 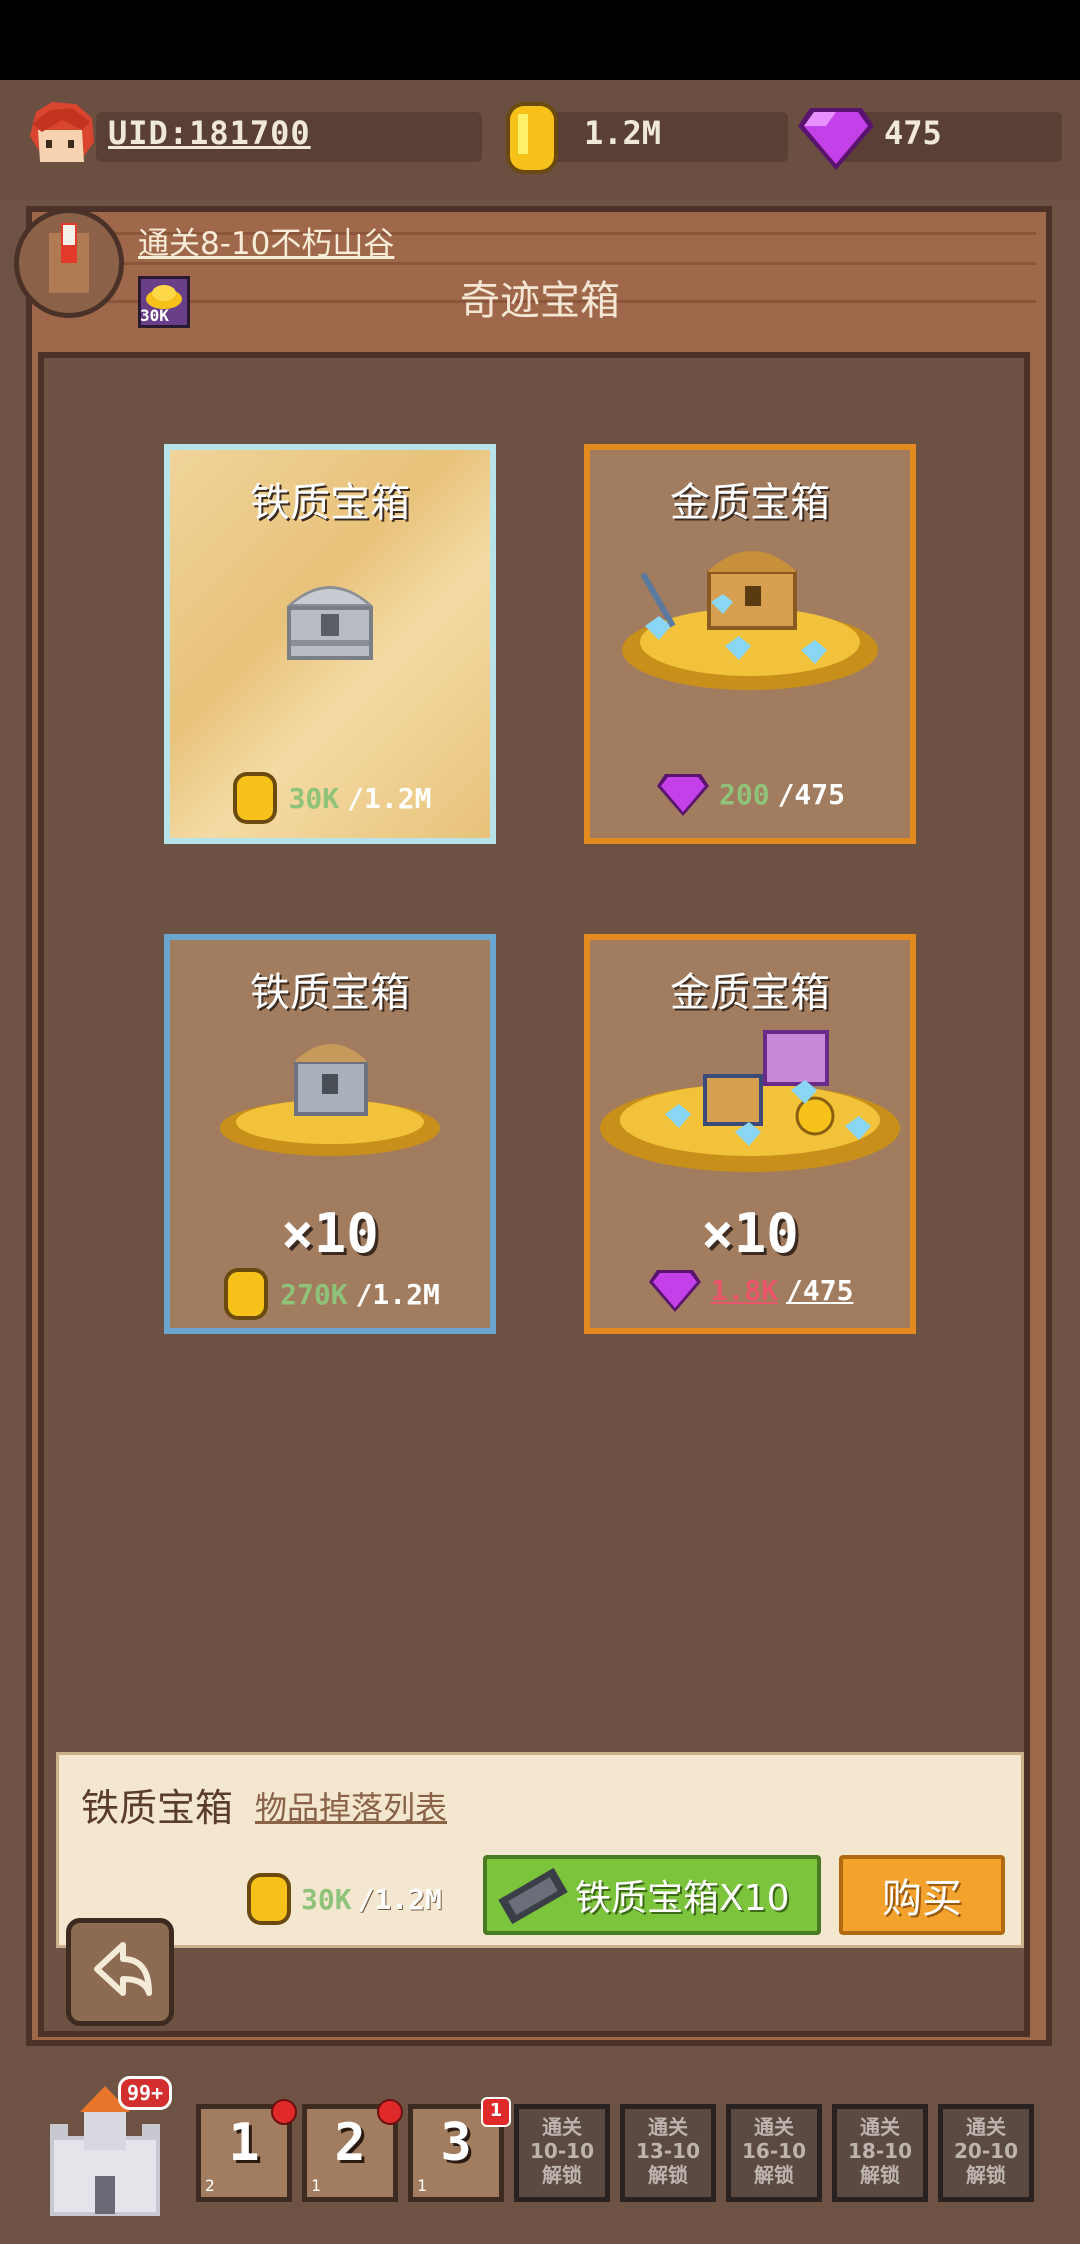 I want to click on gold-chest-pile-icon, so click(x=750, y=1101).